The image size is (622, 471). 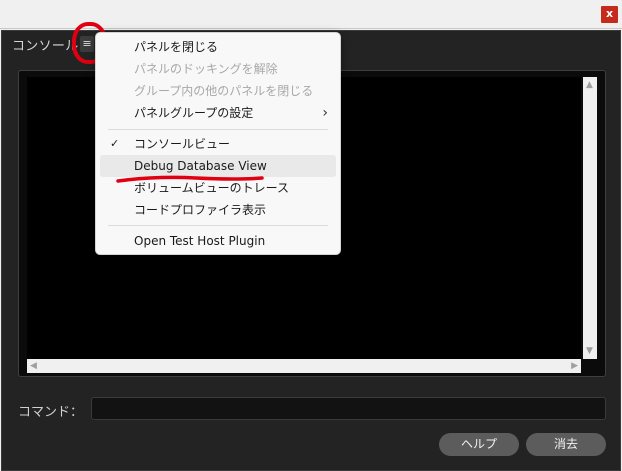 What do you see at coordinates (479, 444) in the screenshot?
I see `help-button: ヘルプ` at bounding box center [479, 444].